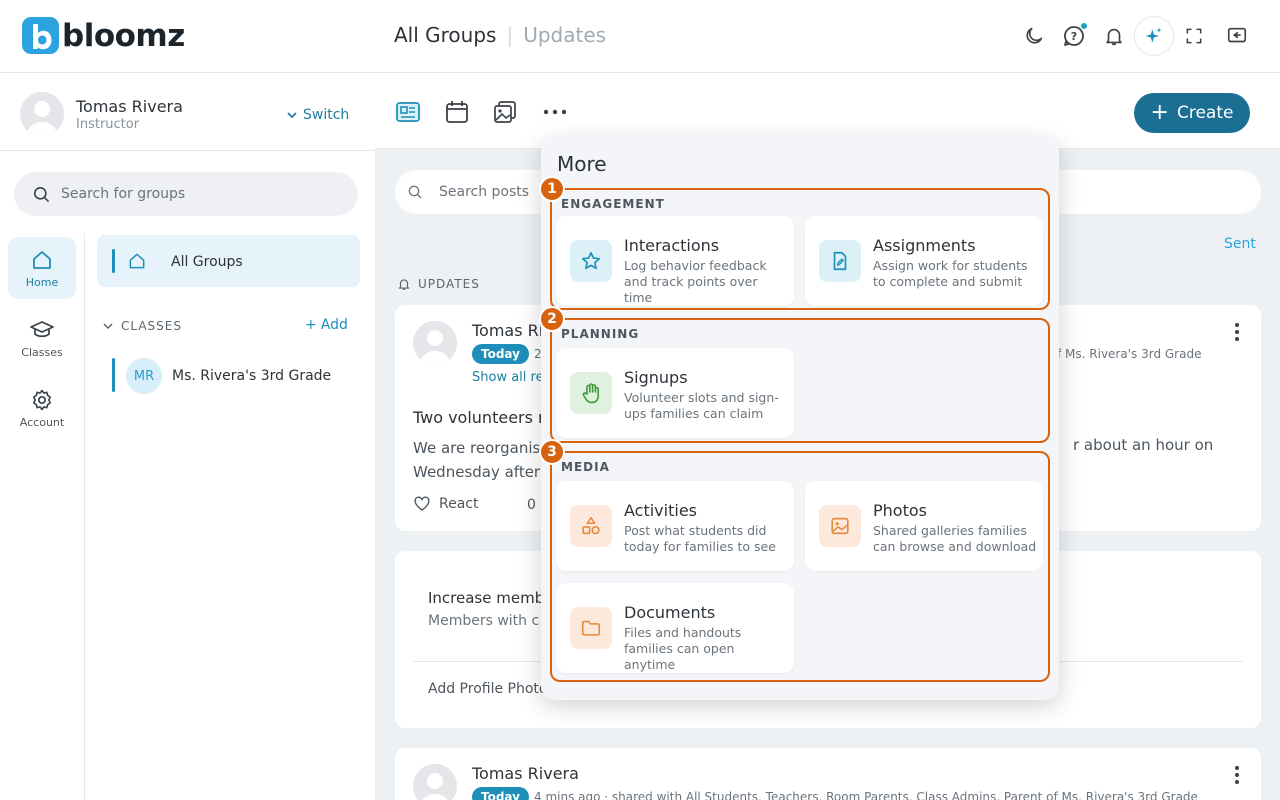 The height and width of the screenshot is (800, 1280). I want to click on switch-button: Switch, so click(317, 115).